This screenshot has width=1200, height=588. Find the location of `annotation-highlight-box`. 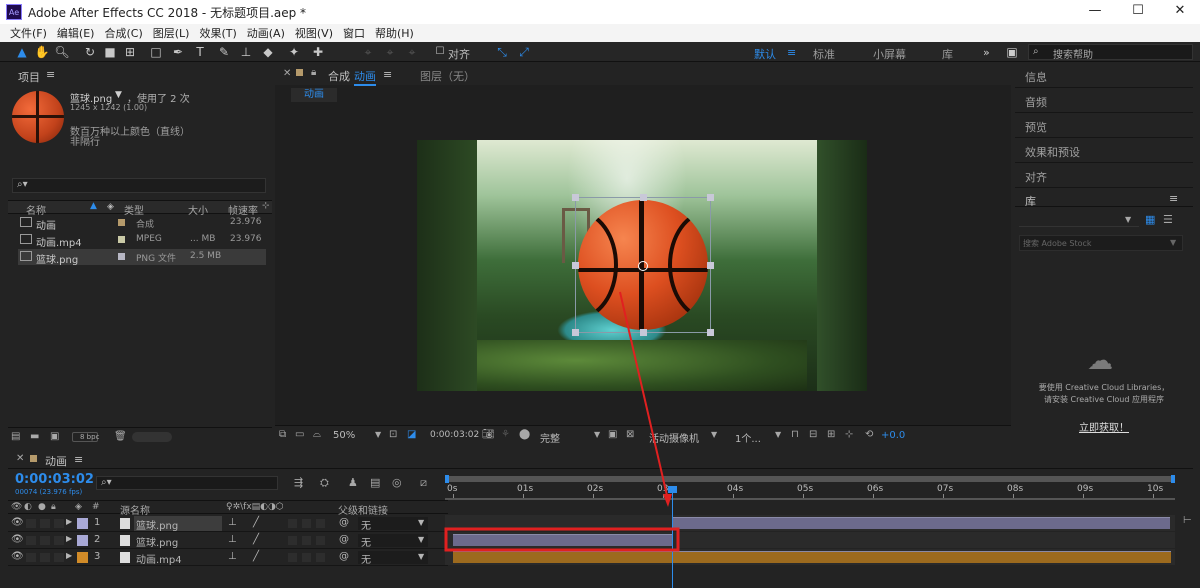

annotation-highlight-box is located at coordinates (562, 539).